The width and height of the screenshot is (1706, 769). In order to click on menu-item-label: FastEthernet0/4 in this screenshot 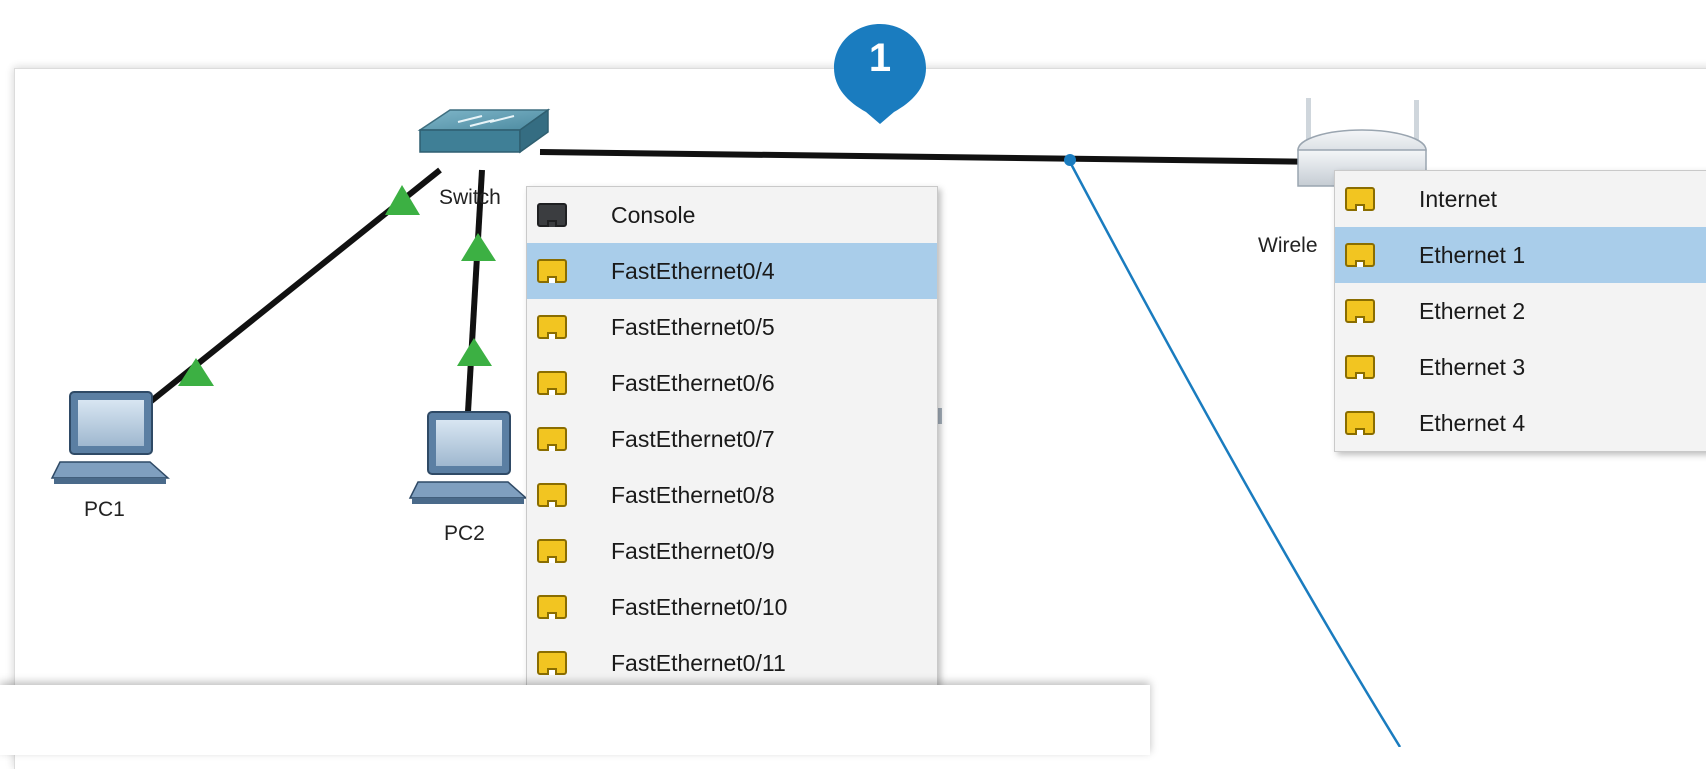, I will do `click(693, 270)`.